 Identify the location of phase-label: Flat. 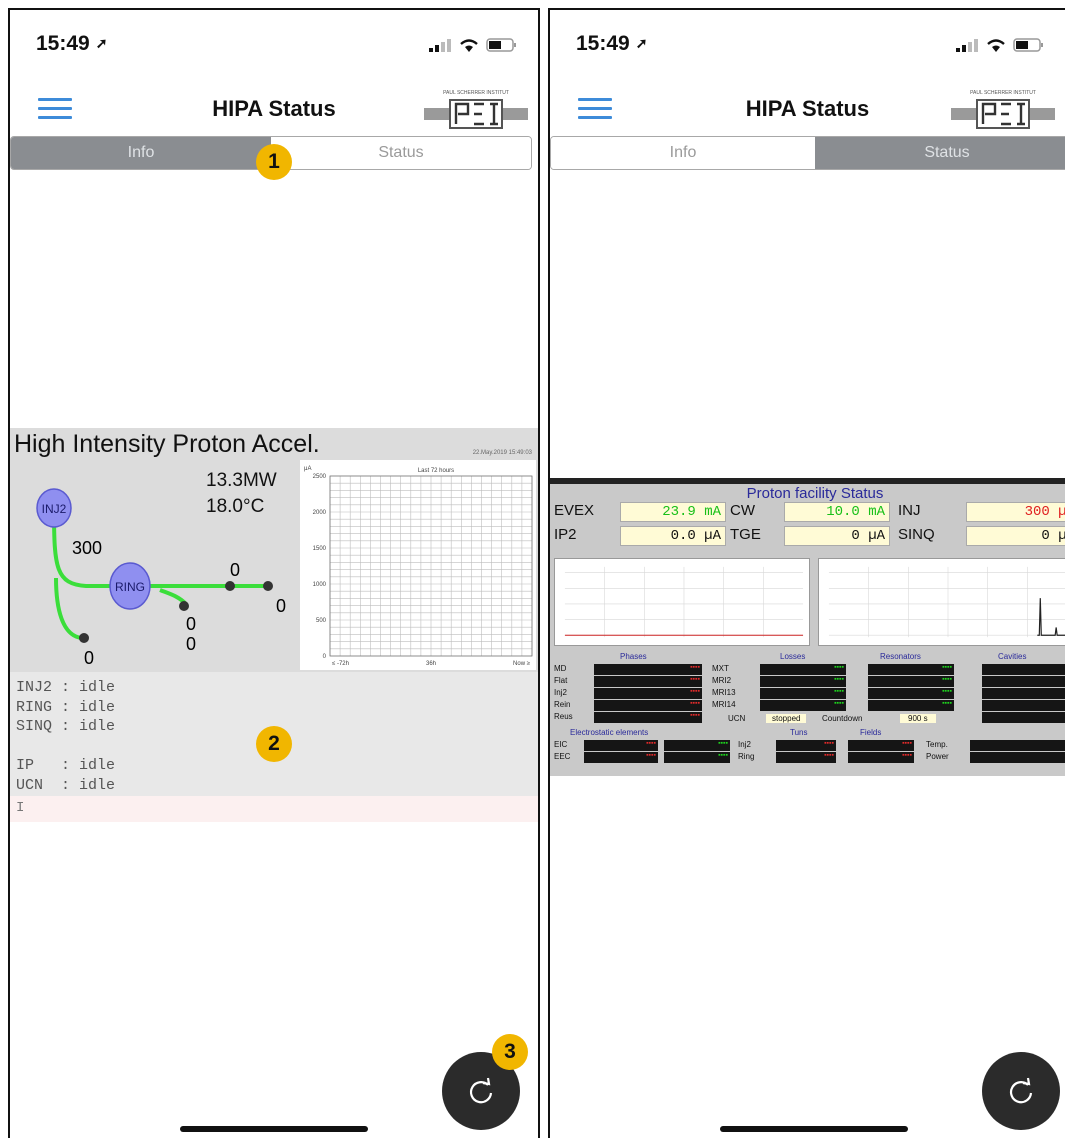
(561, 680).